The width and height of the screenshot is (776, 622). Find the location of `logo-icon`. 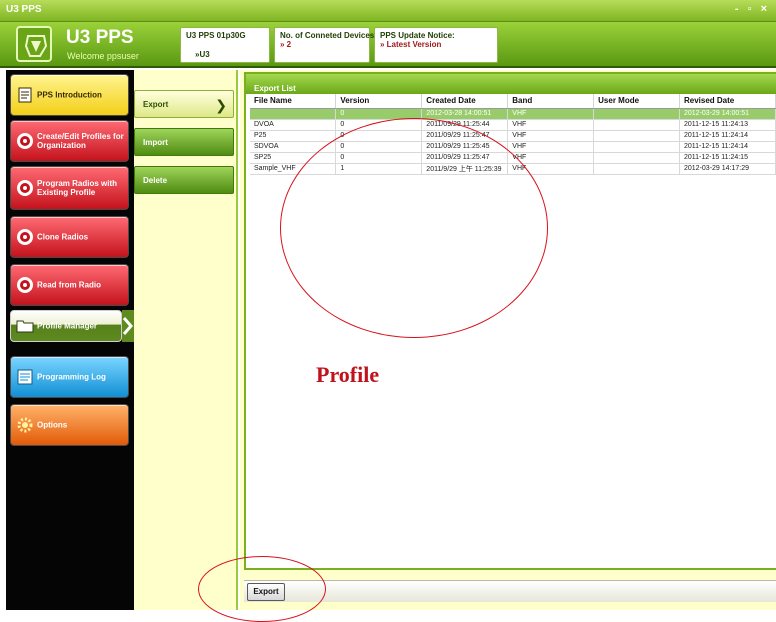

logo-icon is located at coordinates (36, 46).